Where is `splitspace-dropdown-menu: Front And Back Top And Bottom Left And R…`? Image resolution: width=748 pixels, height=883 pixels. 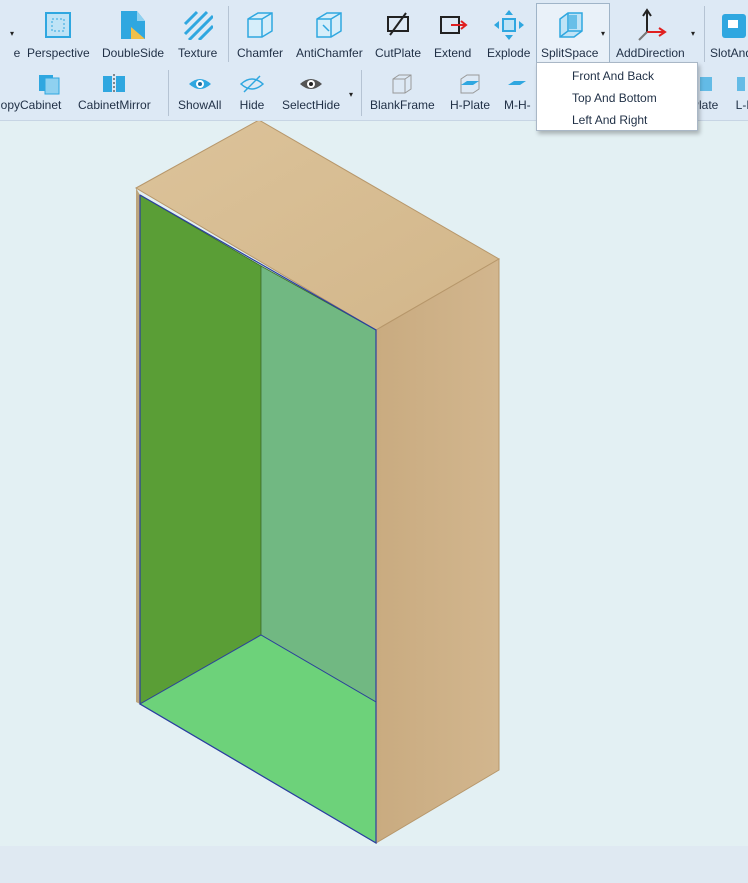
splitspace-dropdown-menu: Front And Back Top And Bottom Left And R… is located at coordinates (617, 96).